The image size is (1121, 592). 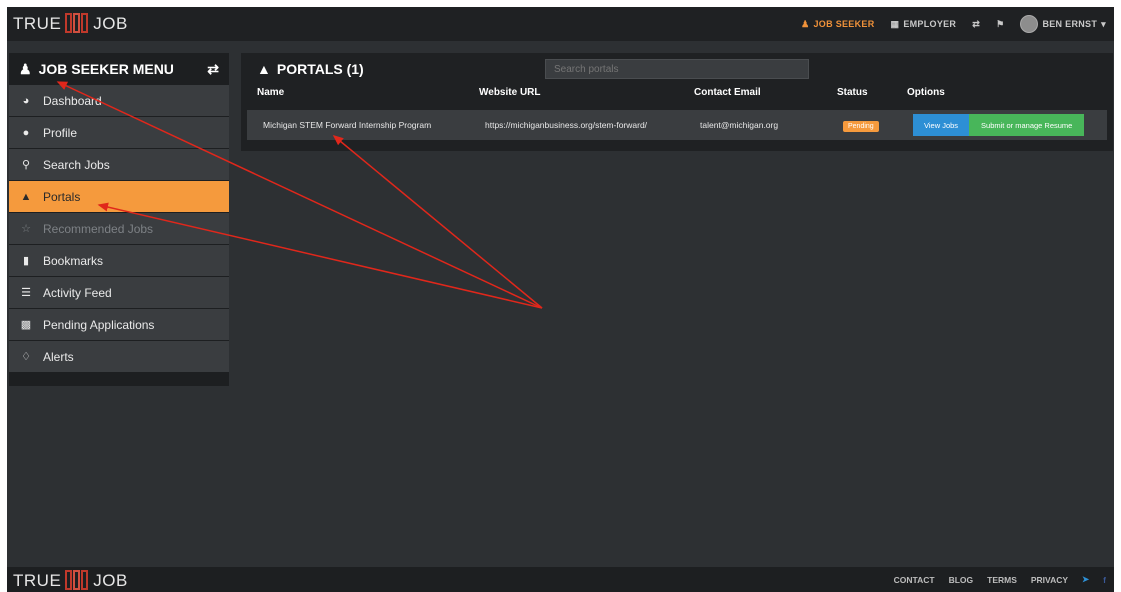 I want to click on avatar, so click(x=1029, y=24).